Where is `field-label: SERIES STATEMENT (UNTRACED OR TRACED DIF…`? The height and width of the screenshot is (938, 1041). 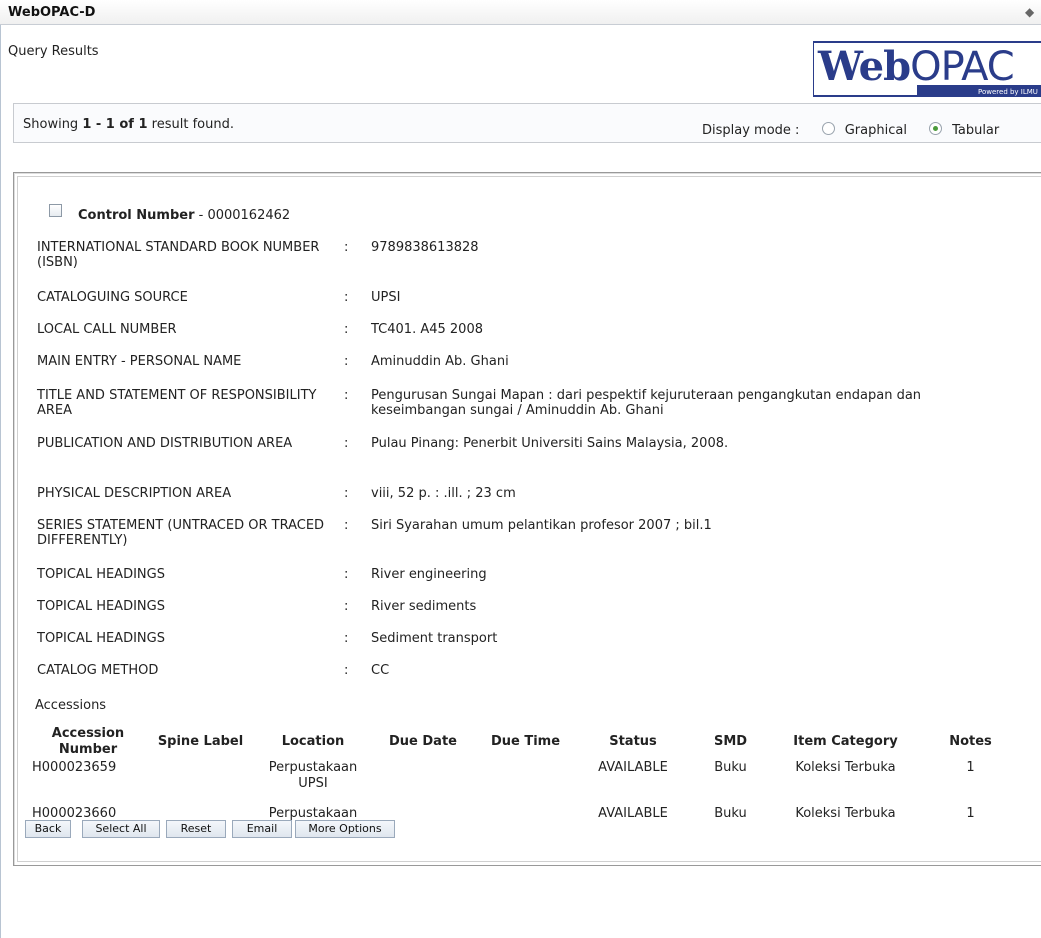 field-label: SERIES STATEMENT (UNTRACED OR TRACED DIF… is located at coordinates (181, 533).